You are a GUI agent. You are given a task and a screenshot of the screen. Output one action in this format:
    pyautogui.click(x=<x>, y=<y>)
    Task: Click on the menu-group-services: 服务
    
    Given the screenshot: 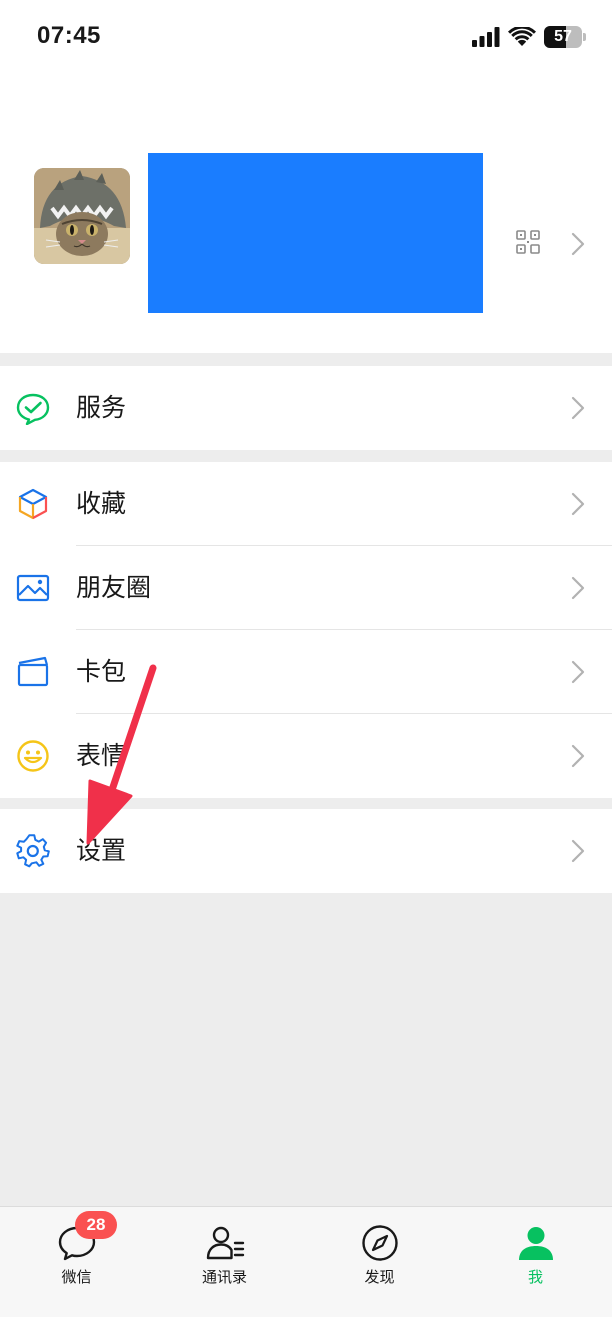 What is the action you would take?
    pyautogui.click(x=306, y=408)
    